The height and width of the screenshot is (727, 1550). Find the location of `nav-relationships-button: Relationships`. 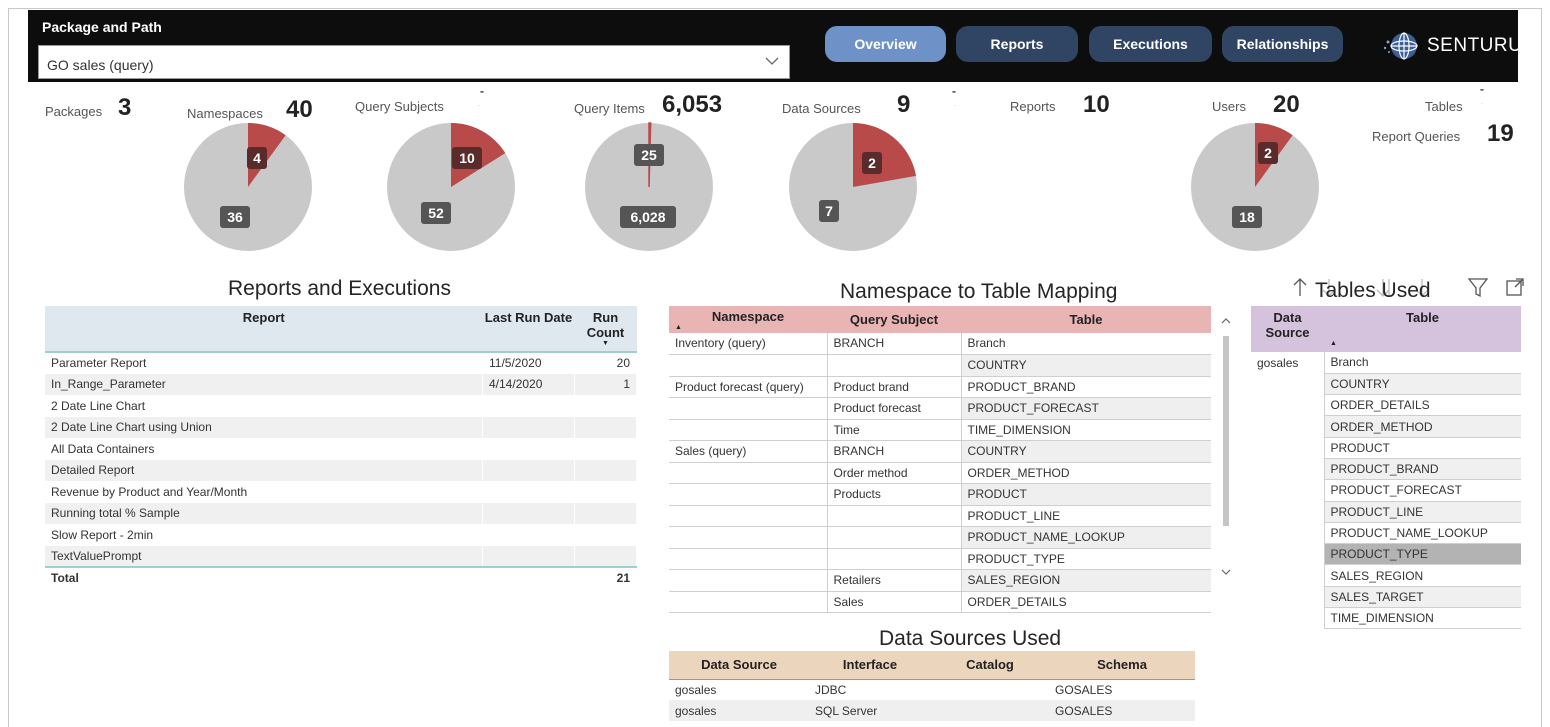

nav-relationships-button: Relationships is located at coordinates (1282, 44).